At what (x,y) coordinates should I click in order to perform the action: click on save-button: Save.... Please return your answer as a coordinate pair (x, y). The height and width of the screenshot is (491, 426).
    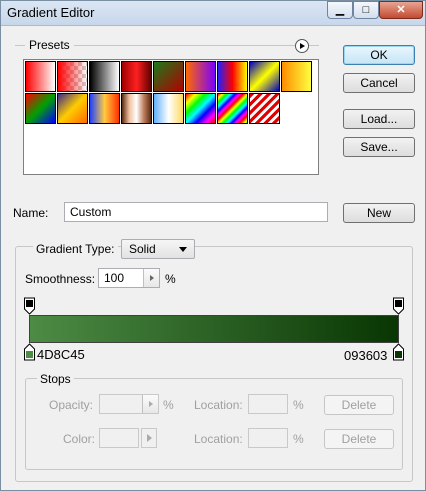
    Looking at the image, I should click on (379, 147).